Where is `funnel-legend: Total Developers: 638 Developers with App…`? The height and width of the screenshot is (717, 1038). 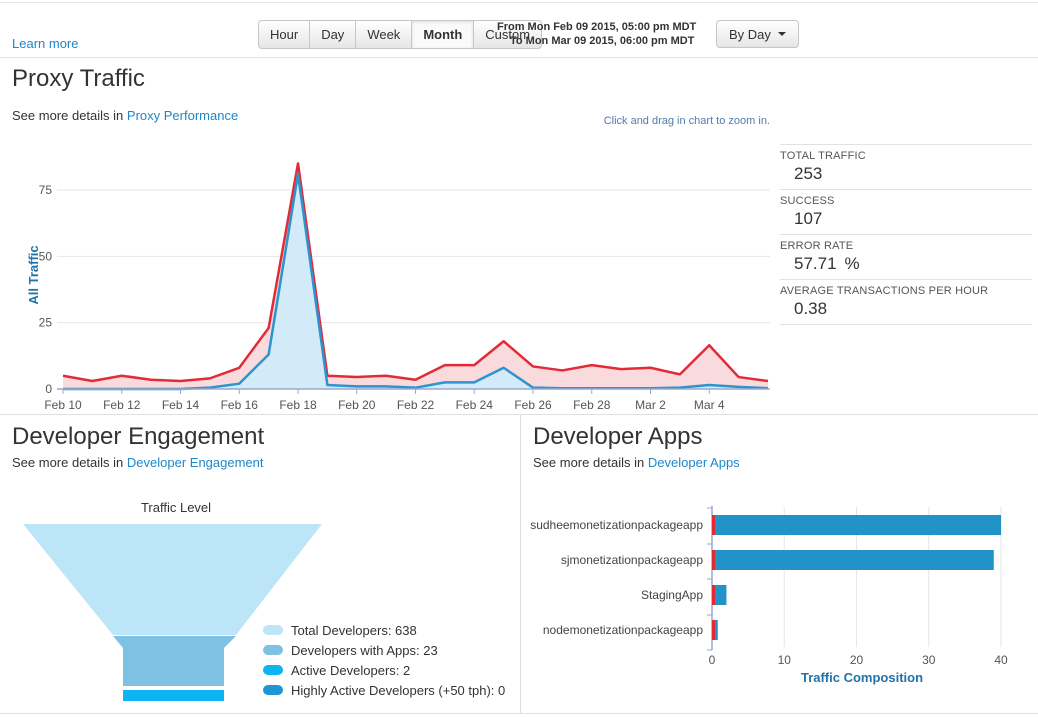 funnel-legend: Total Developers: 638 Developers with App… is located at coordinates (384, 660).